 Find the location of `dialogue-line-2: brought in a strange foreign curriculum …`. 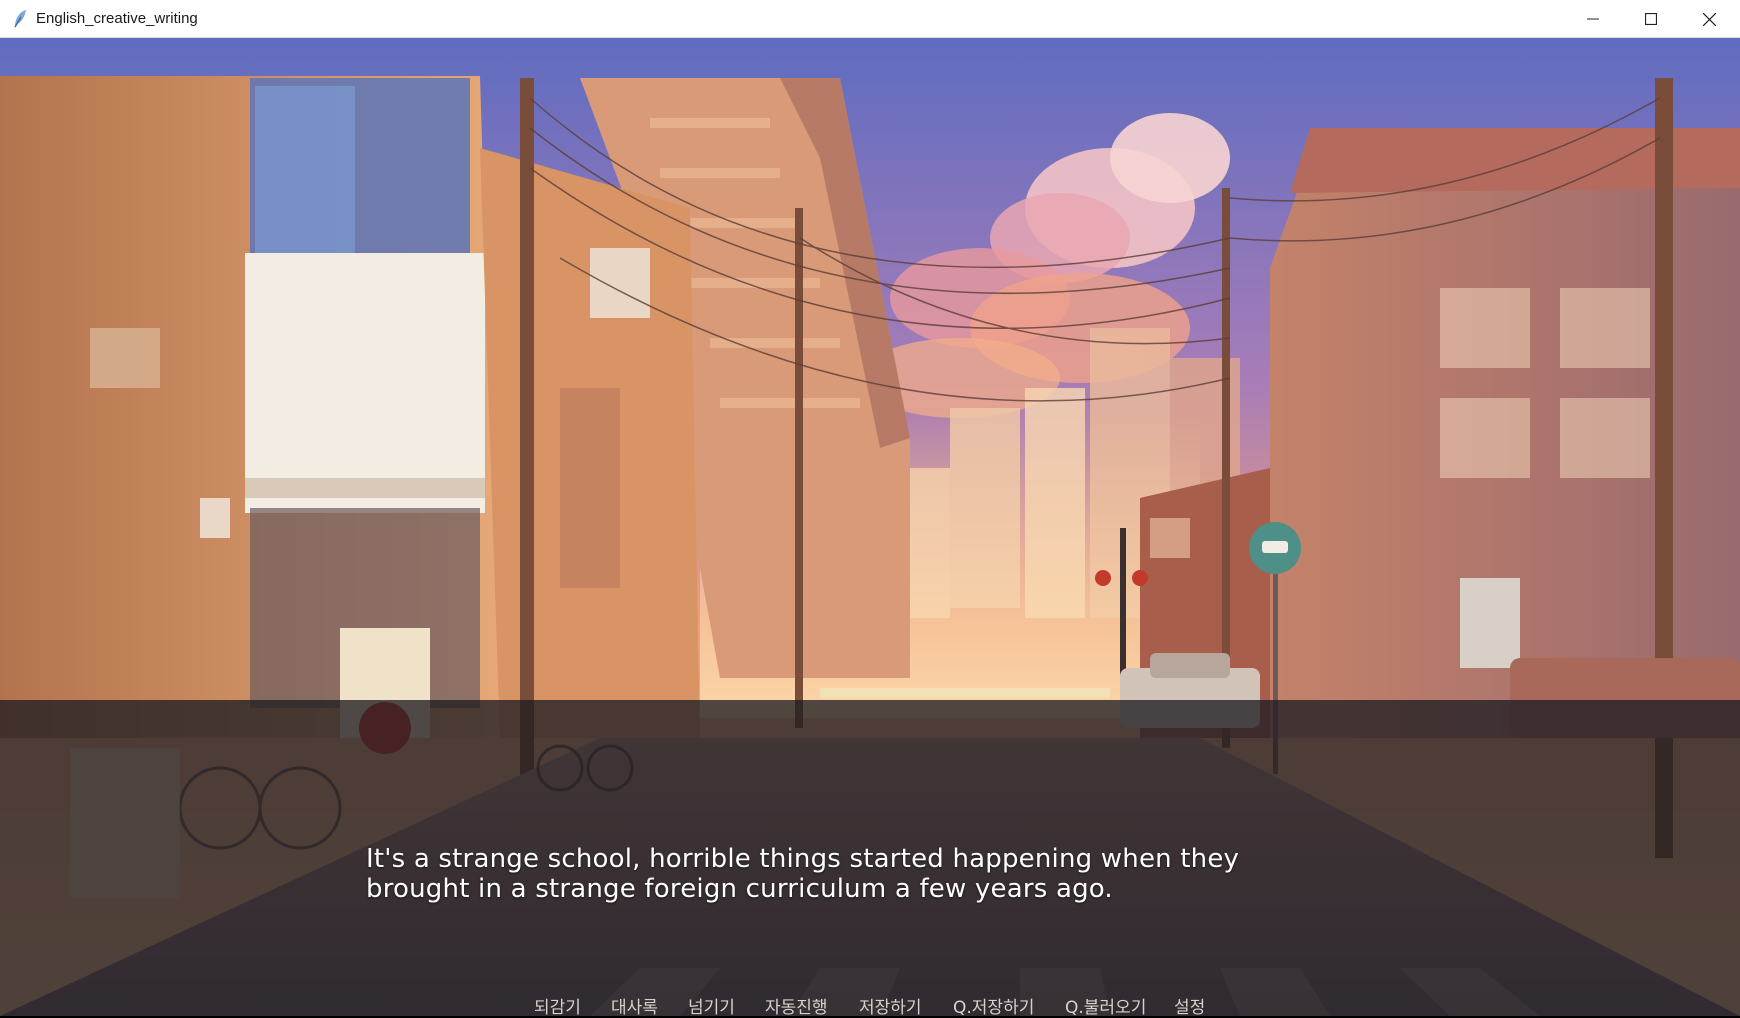

dialogue-line-2: brought in a strange foreign curriculum … is located at coordinates (739, 889).